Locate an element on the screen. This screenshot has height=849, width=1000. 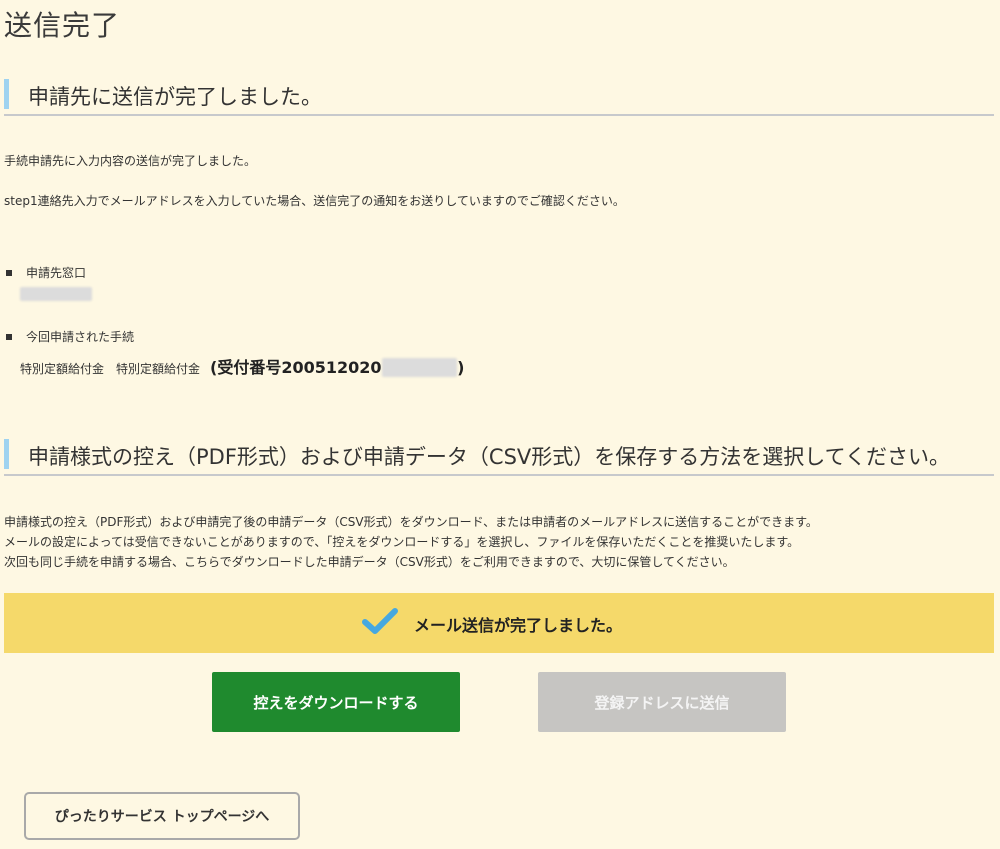
mail-sent-banner: メール送信が完了しました。 is located at coordinates (499, 623).